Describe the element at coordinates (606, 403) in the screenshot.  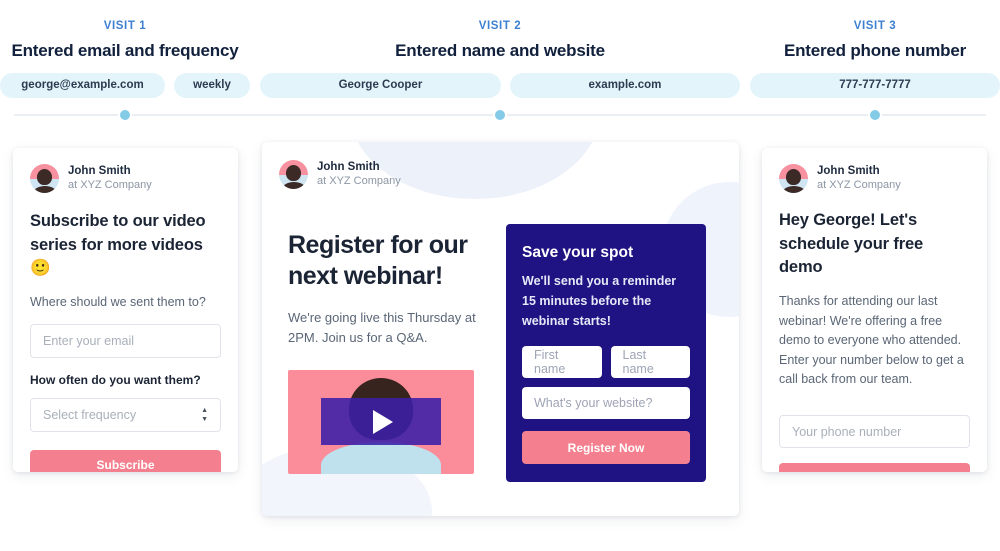
I see `website-input: What's your website?` at that location.